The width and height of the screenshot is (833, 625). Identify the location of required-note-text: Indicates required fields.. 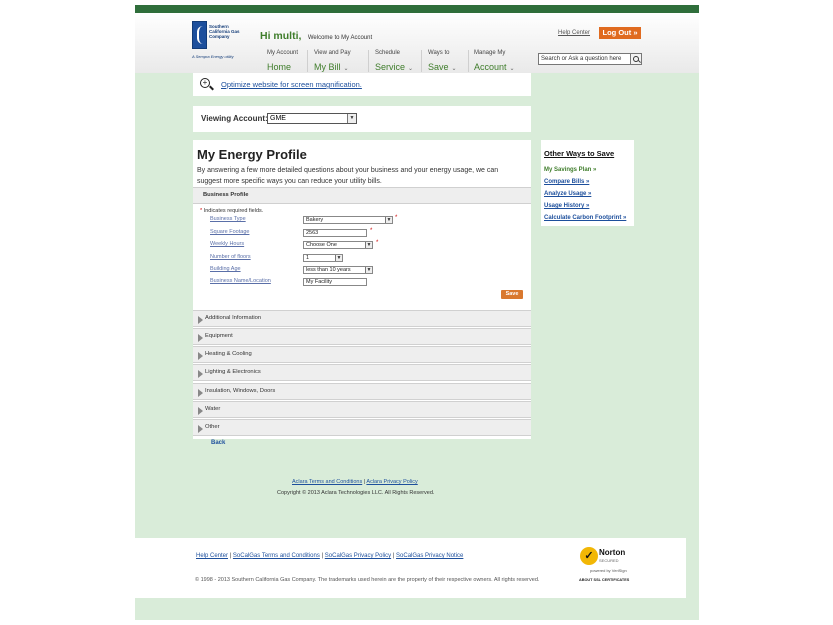
(233, 211).